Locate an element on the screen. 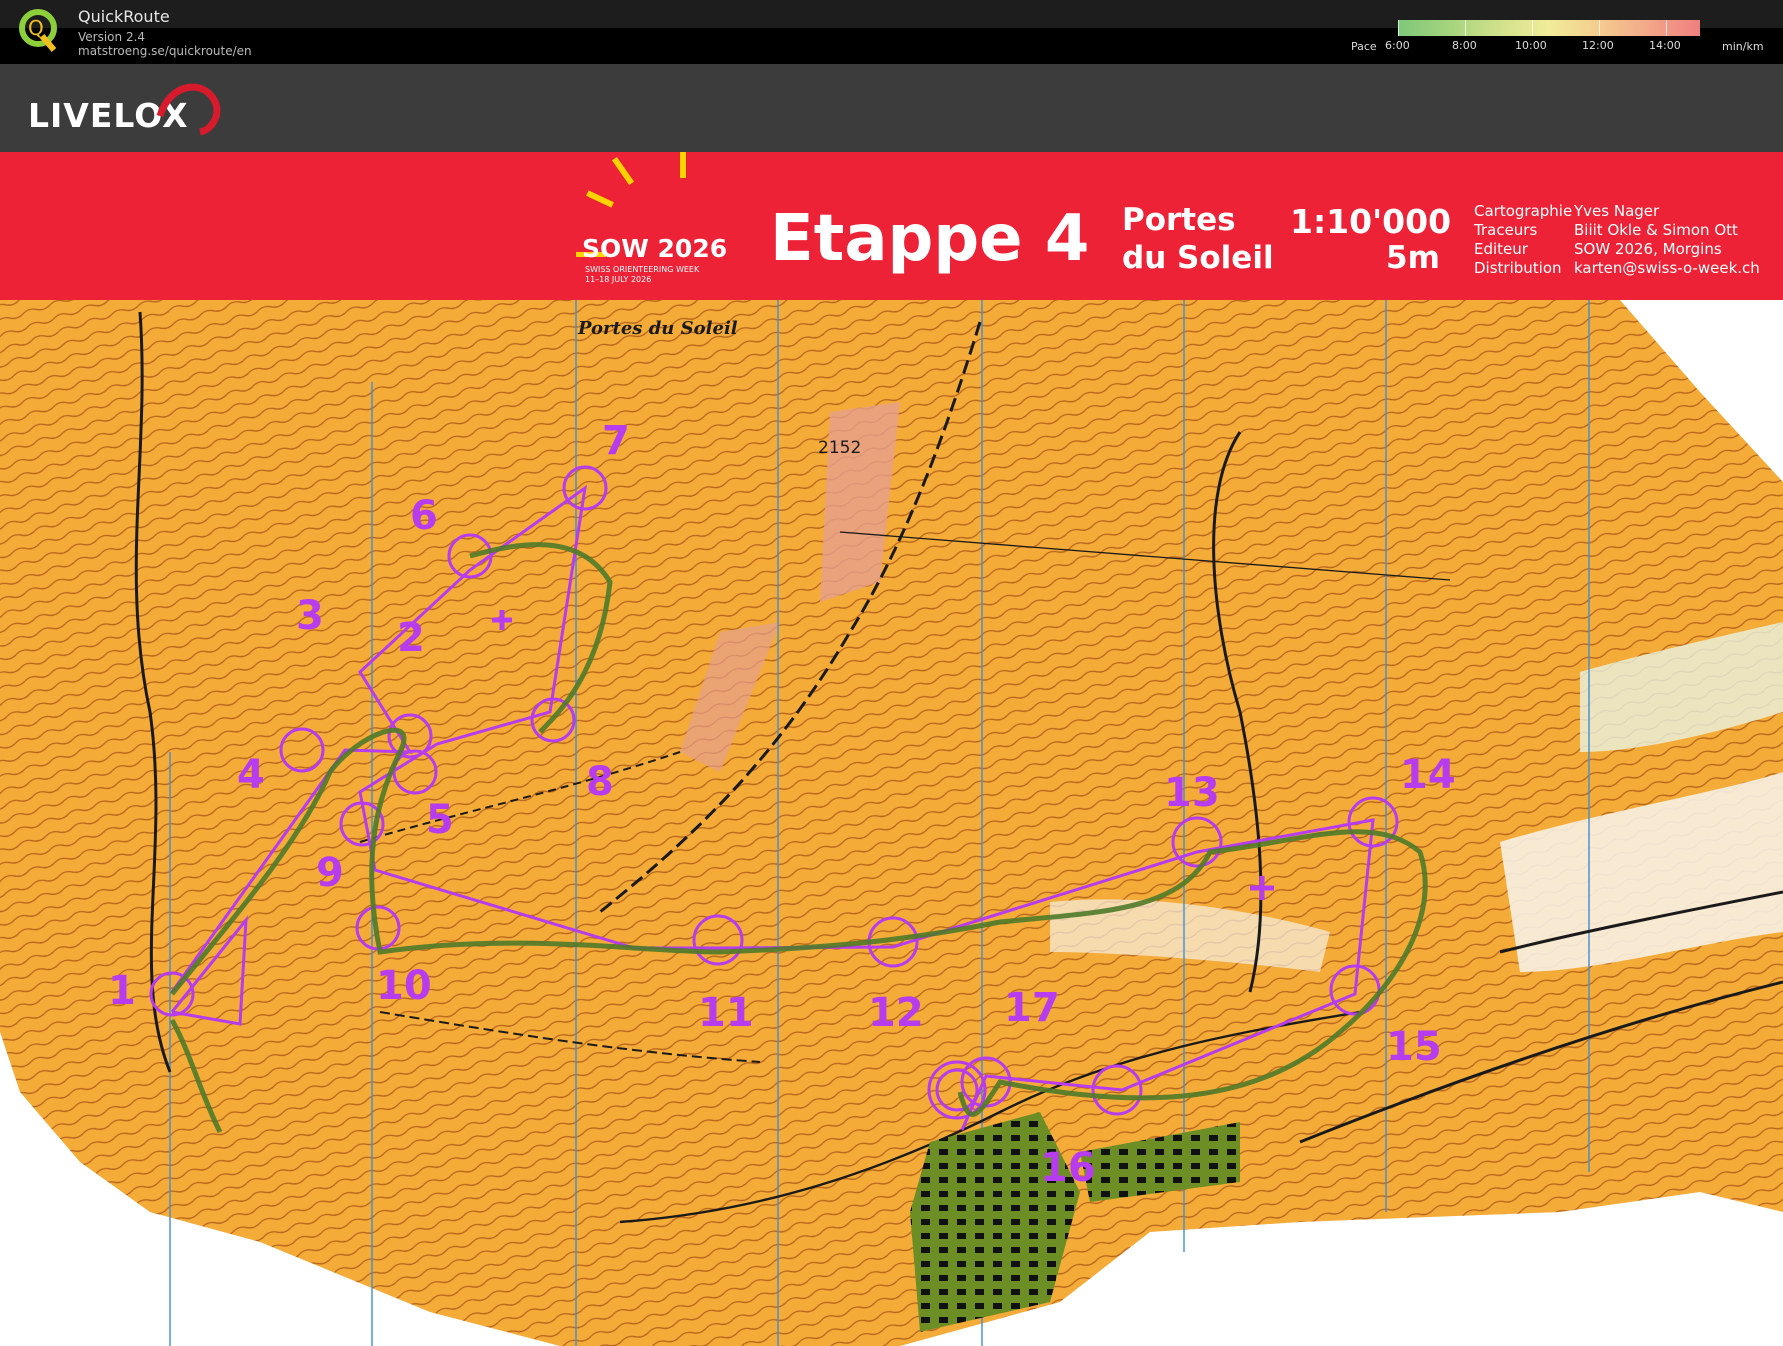  control-number: 4 is located at coordinates (251, 775).